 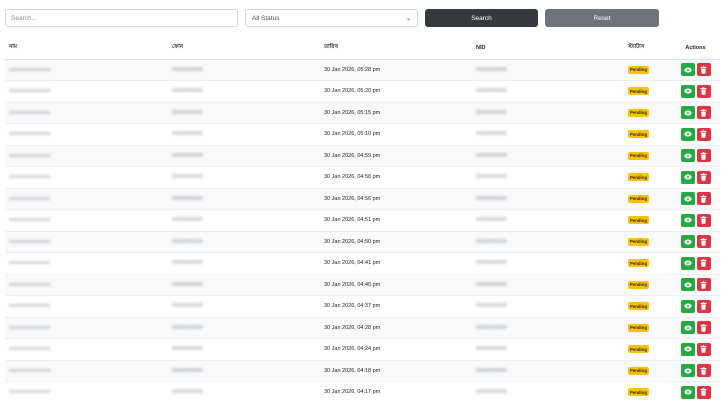 What do you see at coordinates (481, 18) in the screenshot?
I see `search-button: Search` at bounding box center [481, 18].